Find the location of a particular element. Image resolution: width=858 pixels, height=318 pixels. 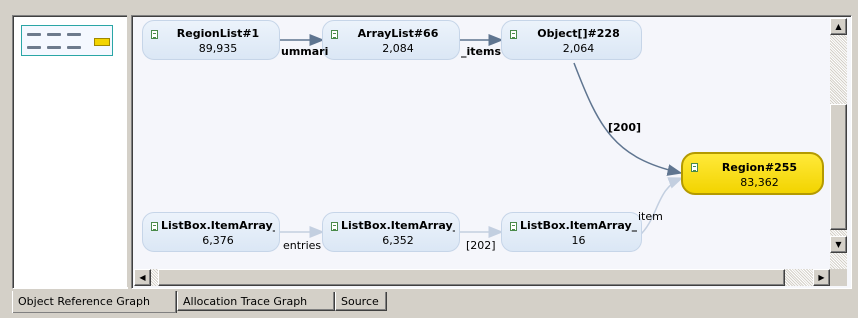

edge-label: item is located at coordinates (650, 216).